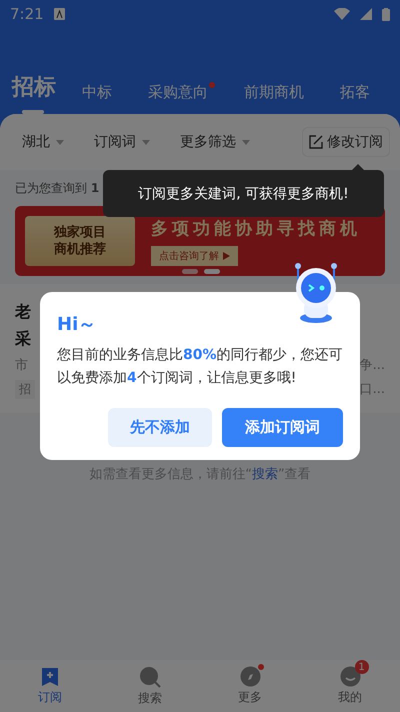 This screenshot has width=400, height=712. What do you see at coordinates (200, 367) in the screenshot?
I see `dialog-message: 您目前的业务信息比80%的同行都少，您还可以免费添加4个订阅词，让信息更多哦!` at bounding box center [200, 367].